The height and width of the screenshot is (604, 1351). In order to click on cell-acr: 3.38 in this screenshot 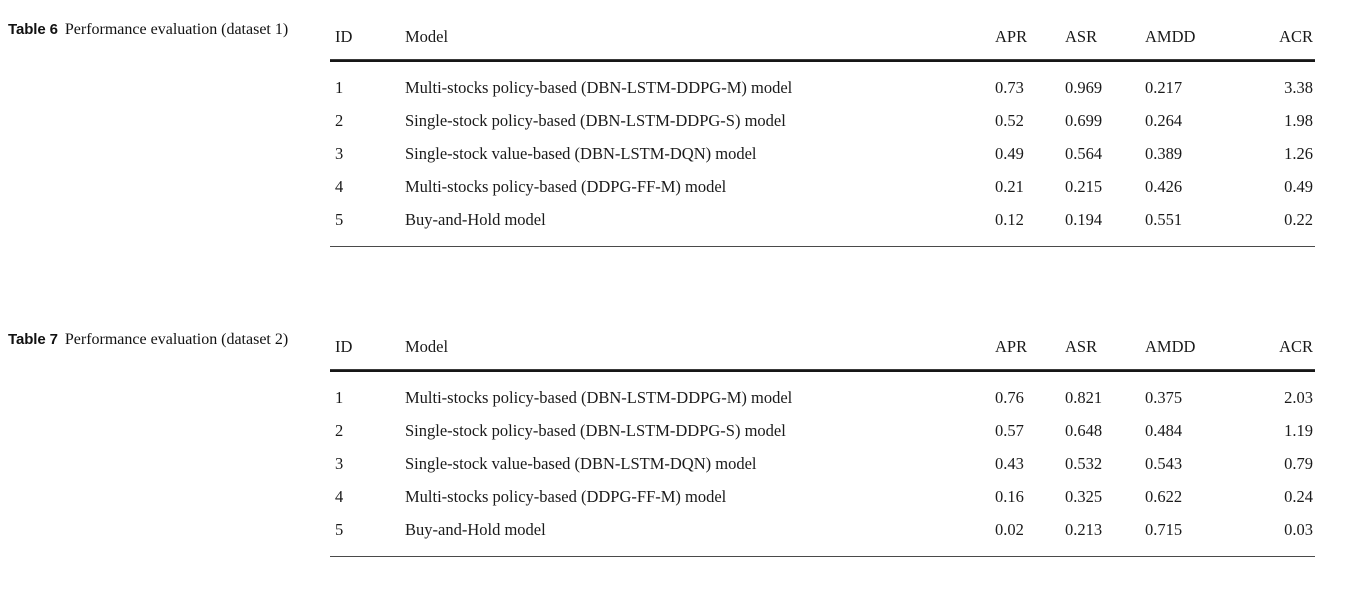, I will do `click(1298, 87)`.